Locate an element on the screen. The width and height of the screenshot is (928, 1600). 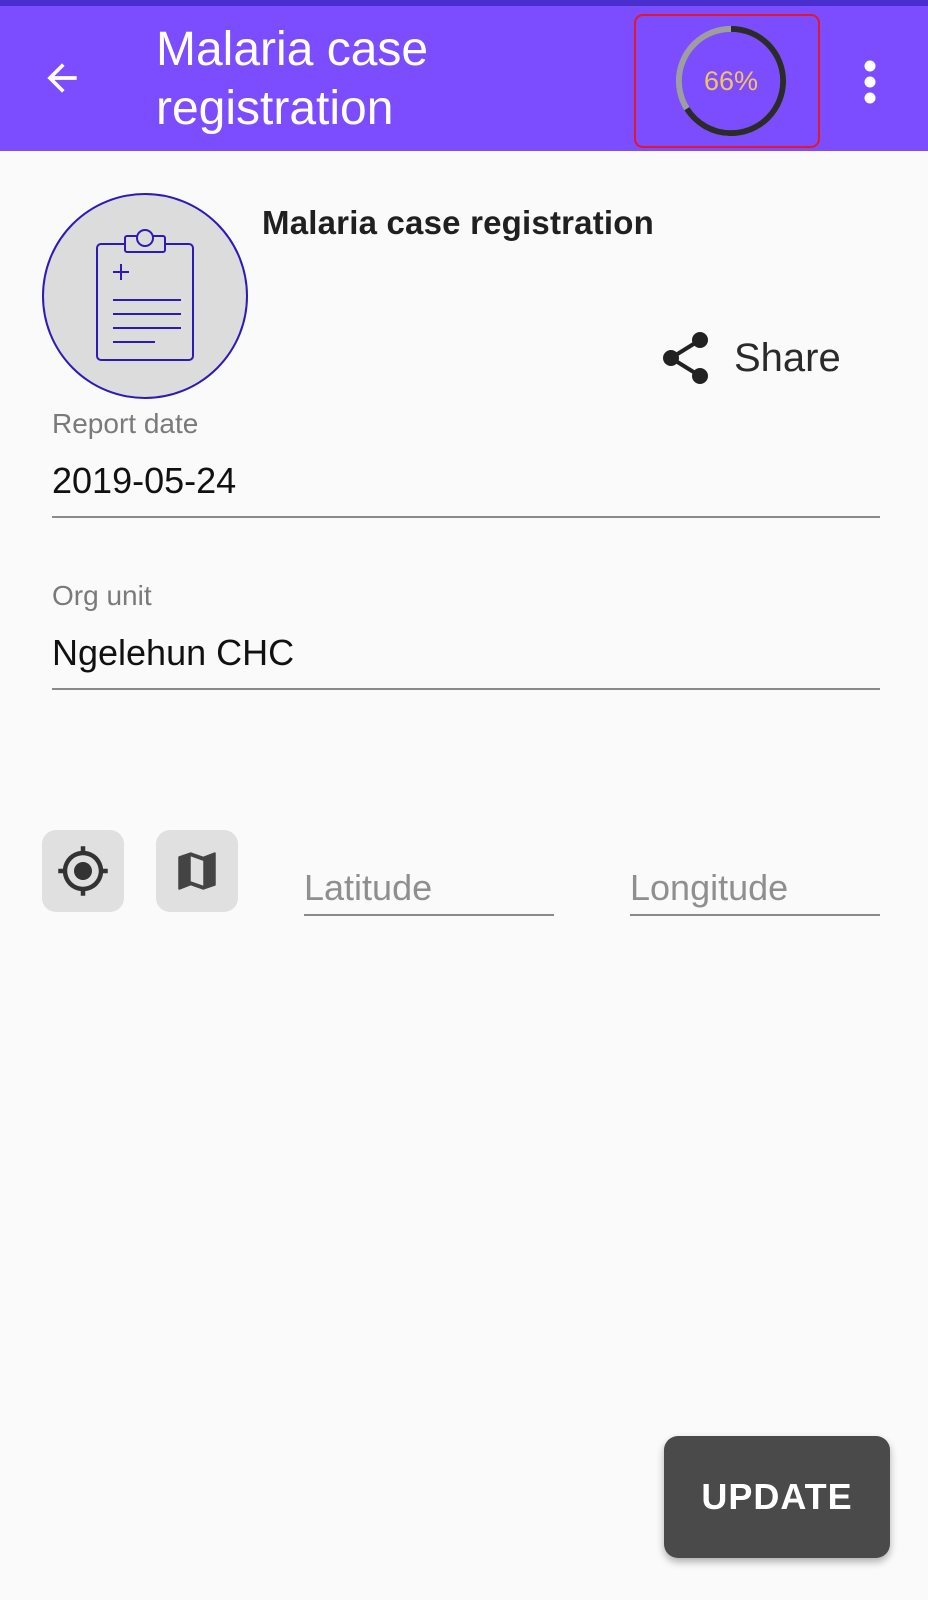
share-icon is located at coordinates (685, 358).